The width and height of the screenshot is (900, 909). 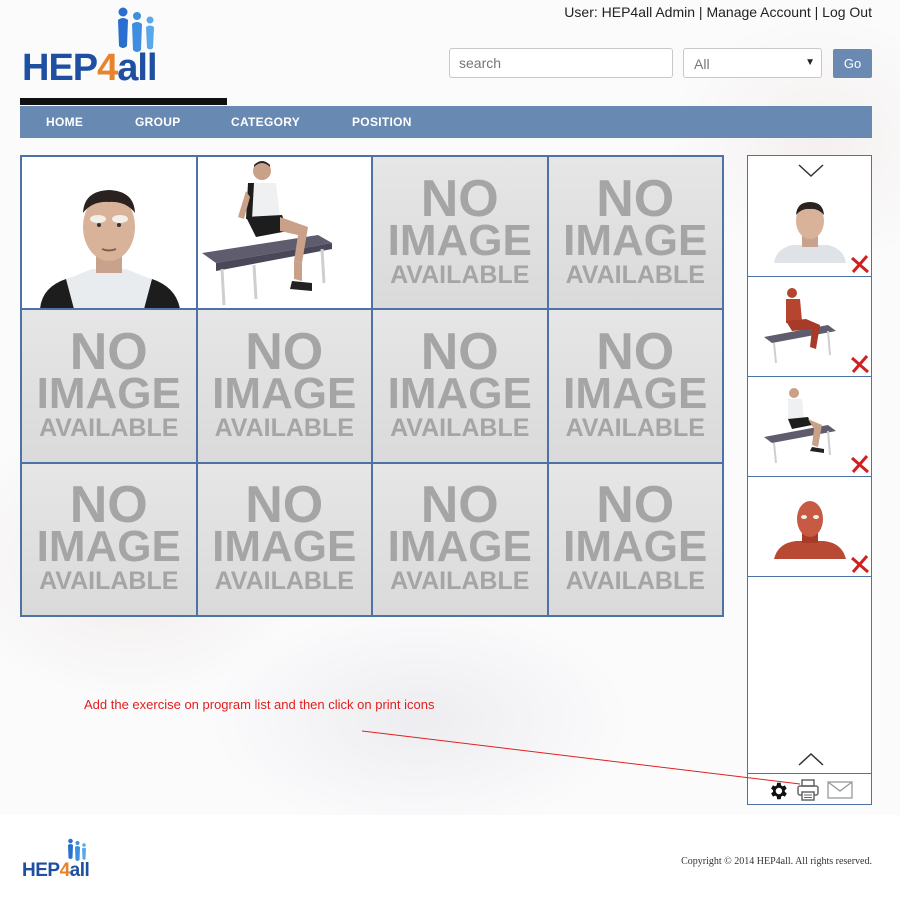 I want to click on user-label: User:, so click(x=581, y=12).